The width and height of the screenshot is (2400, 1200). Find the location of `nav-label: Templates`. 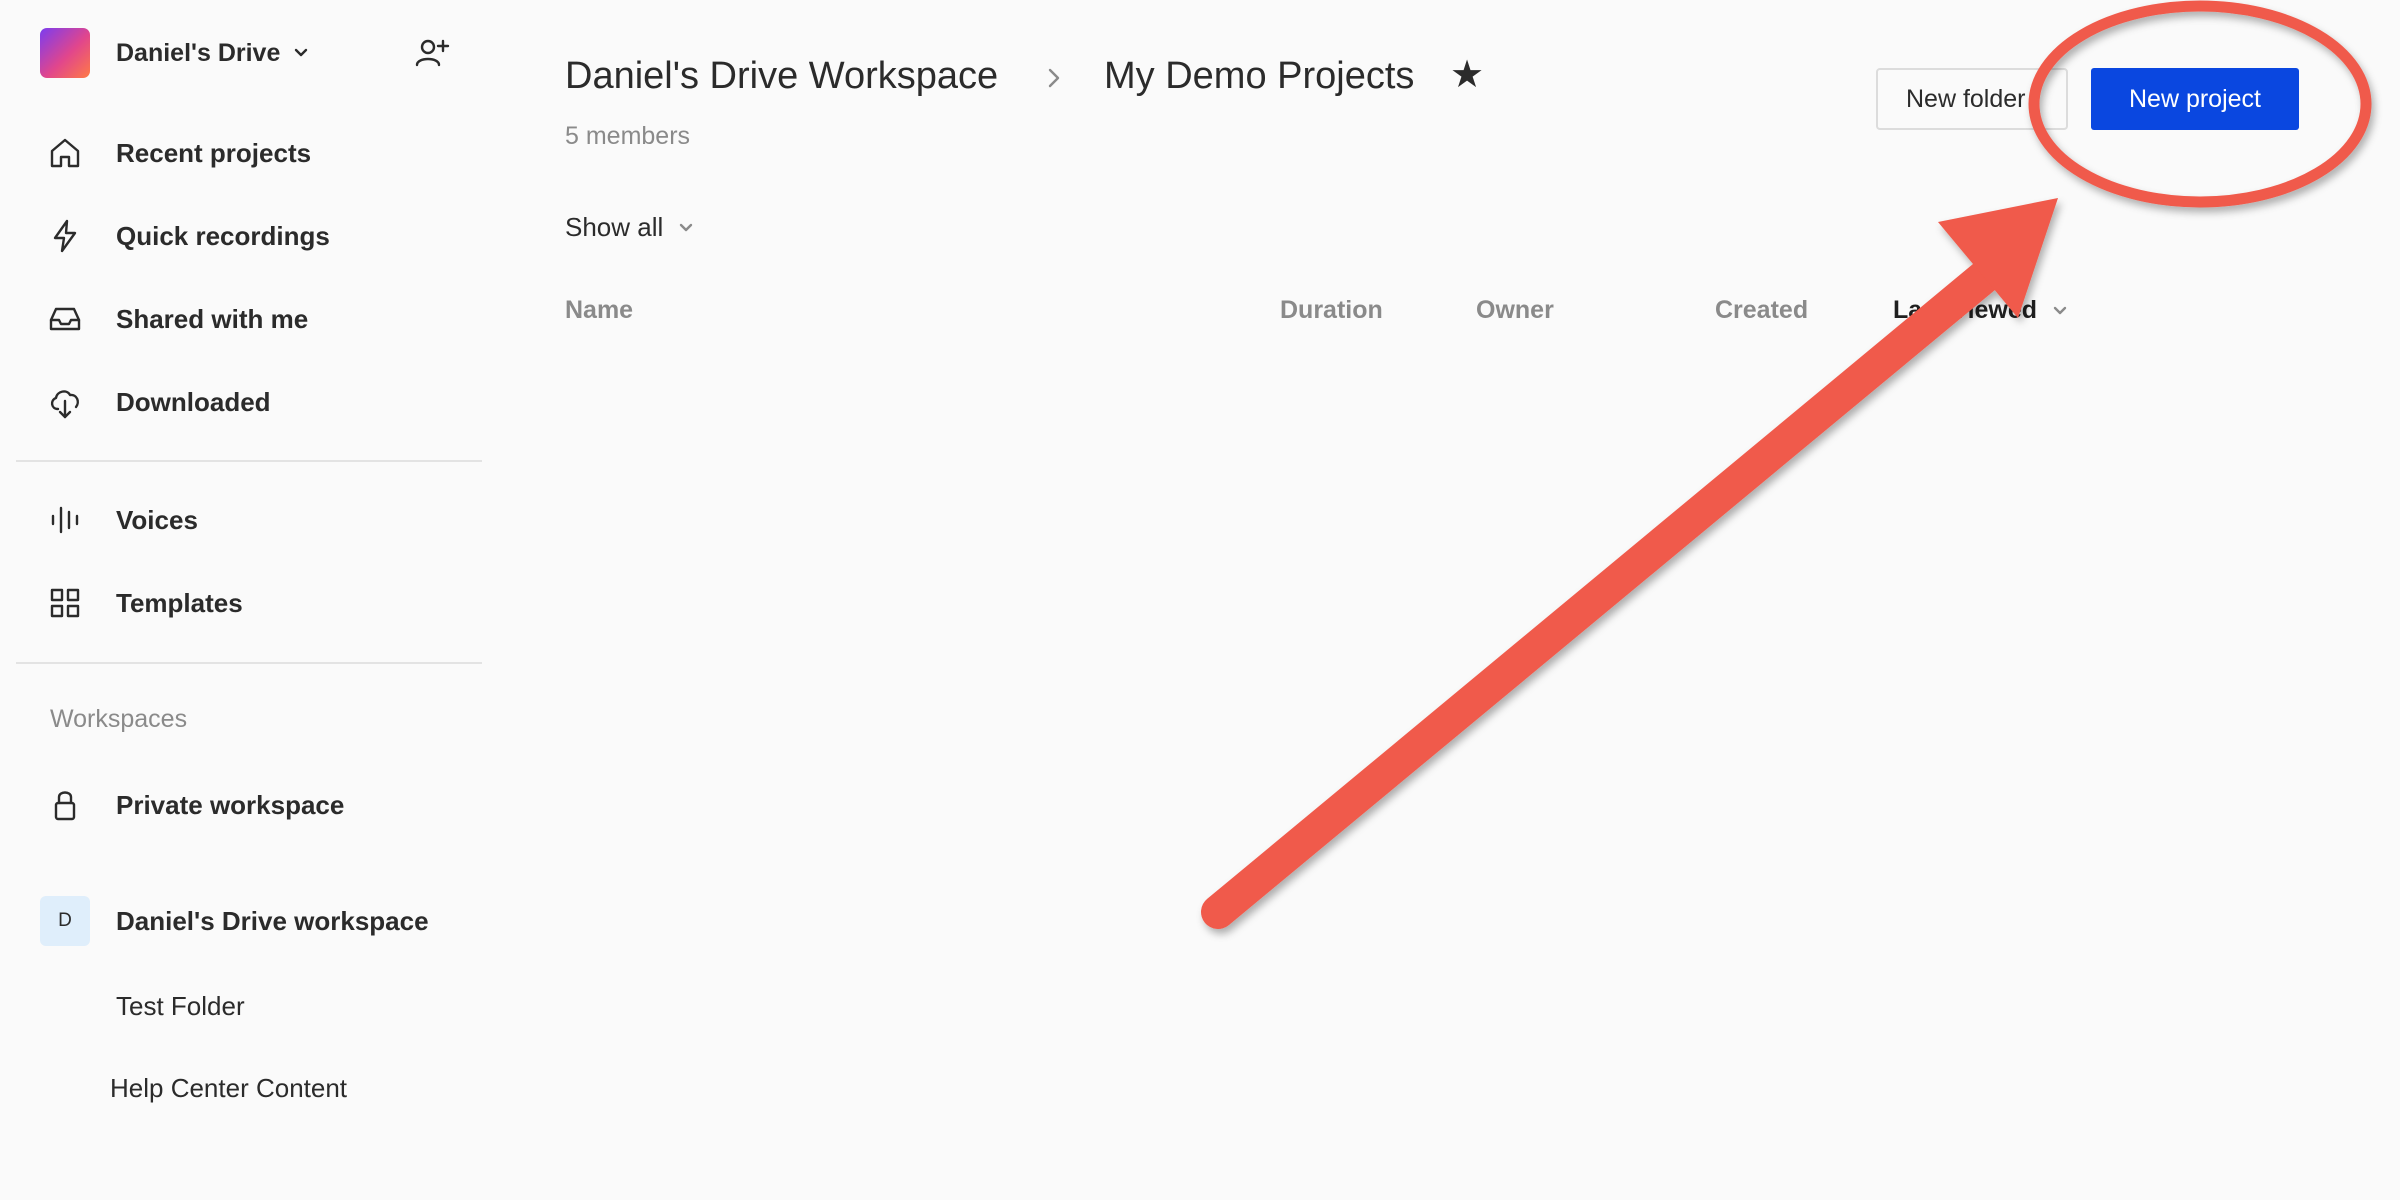

nav-label: Templates is located at coordinates (179, 602).